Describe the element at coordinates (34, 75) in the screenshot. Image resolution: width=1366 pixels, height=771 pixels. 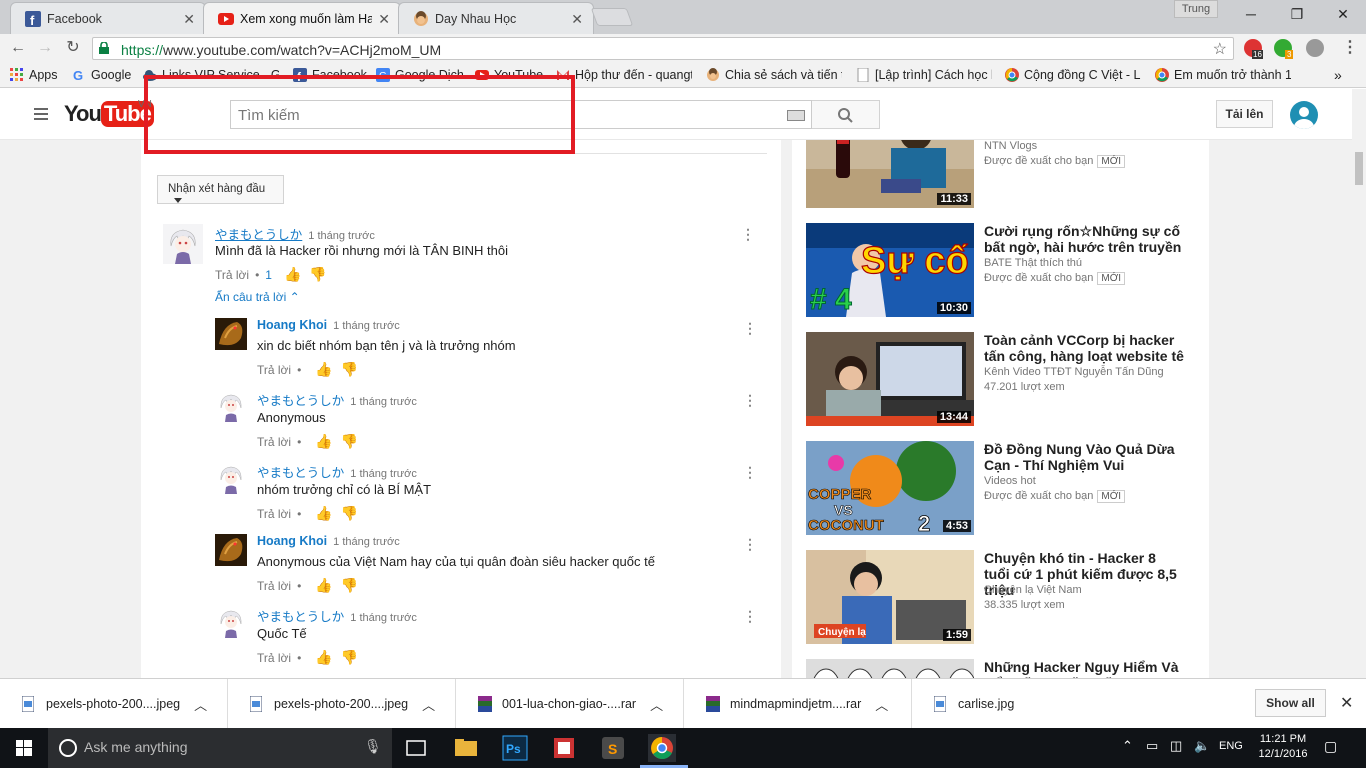
I see `bookmark-apps: Apps` at that location.